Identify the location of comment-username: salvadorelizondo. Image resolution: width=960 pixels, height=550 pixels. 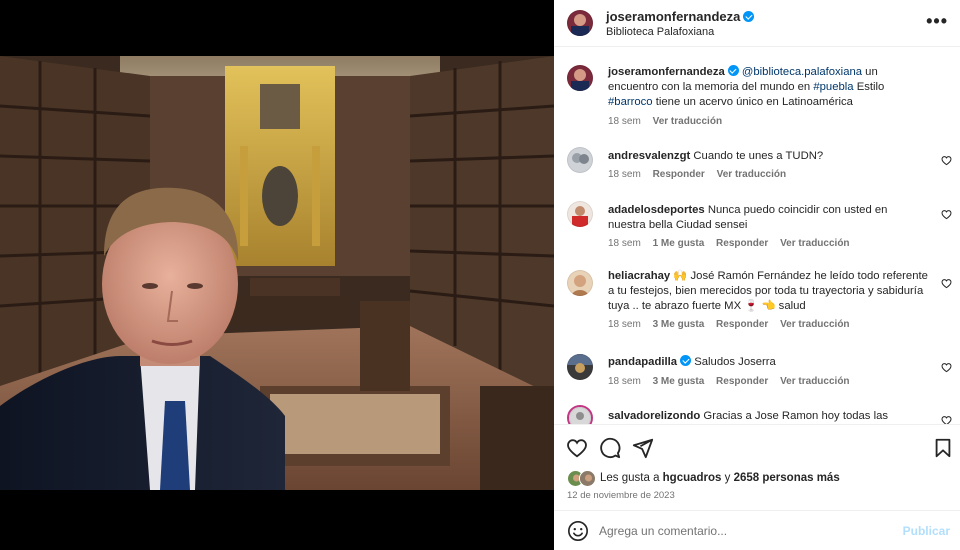
(654, 416).